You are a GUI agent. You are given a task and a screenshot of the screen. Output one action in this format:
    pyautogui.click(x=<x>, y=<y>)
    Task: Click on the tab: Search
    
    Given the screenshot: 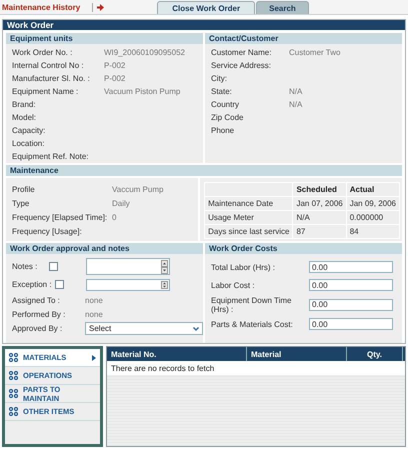 What is the action you would take?
    pyautogui.click(x=282, y=7)
    